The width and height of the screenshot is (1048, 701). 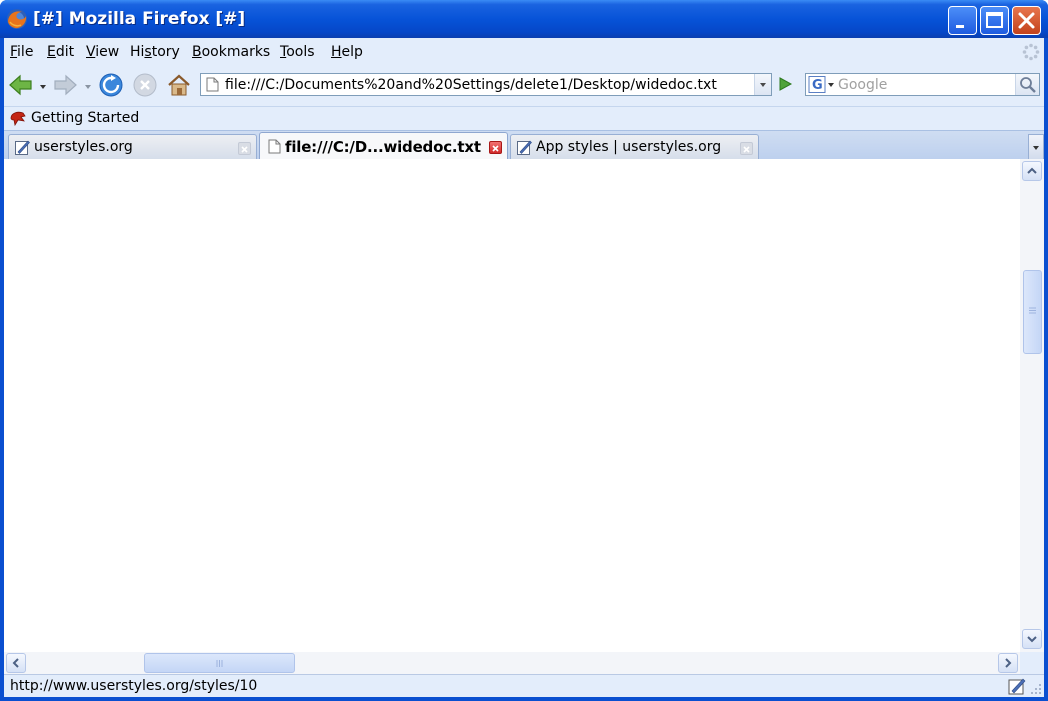 I want to click on scroll-down-button, so click(x=1032, y=639).